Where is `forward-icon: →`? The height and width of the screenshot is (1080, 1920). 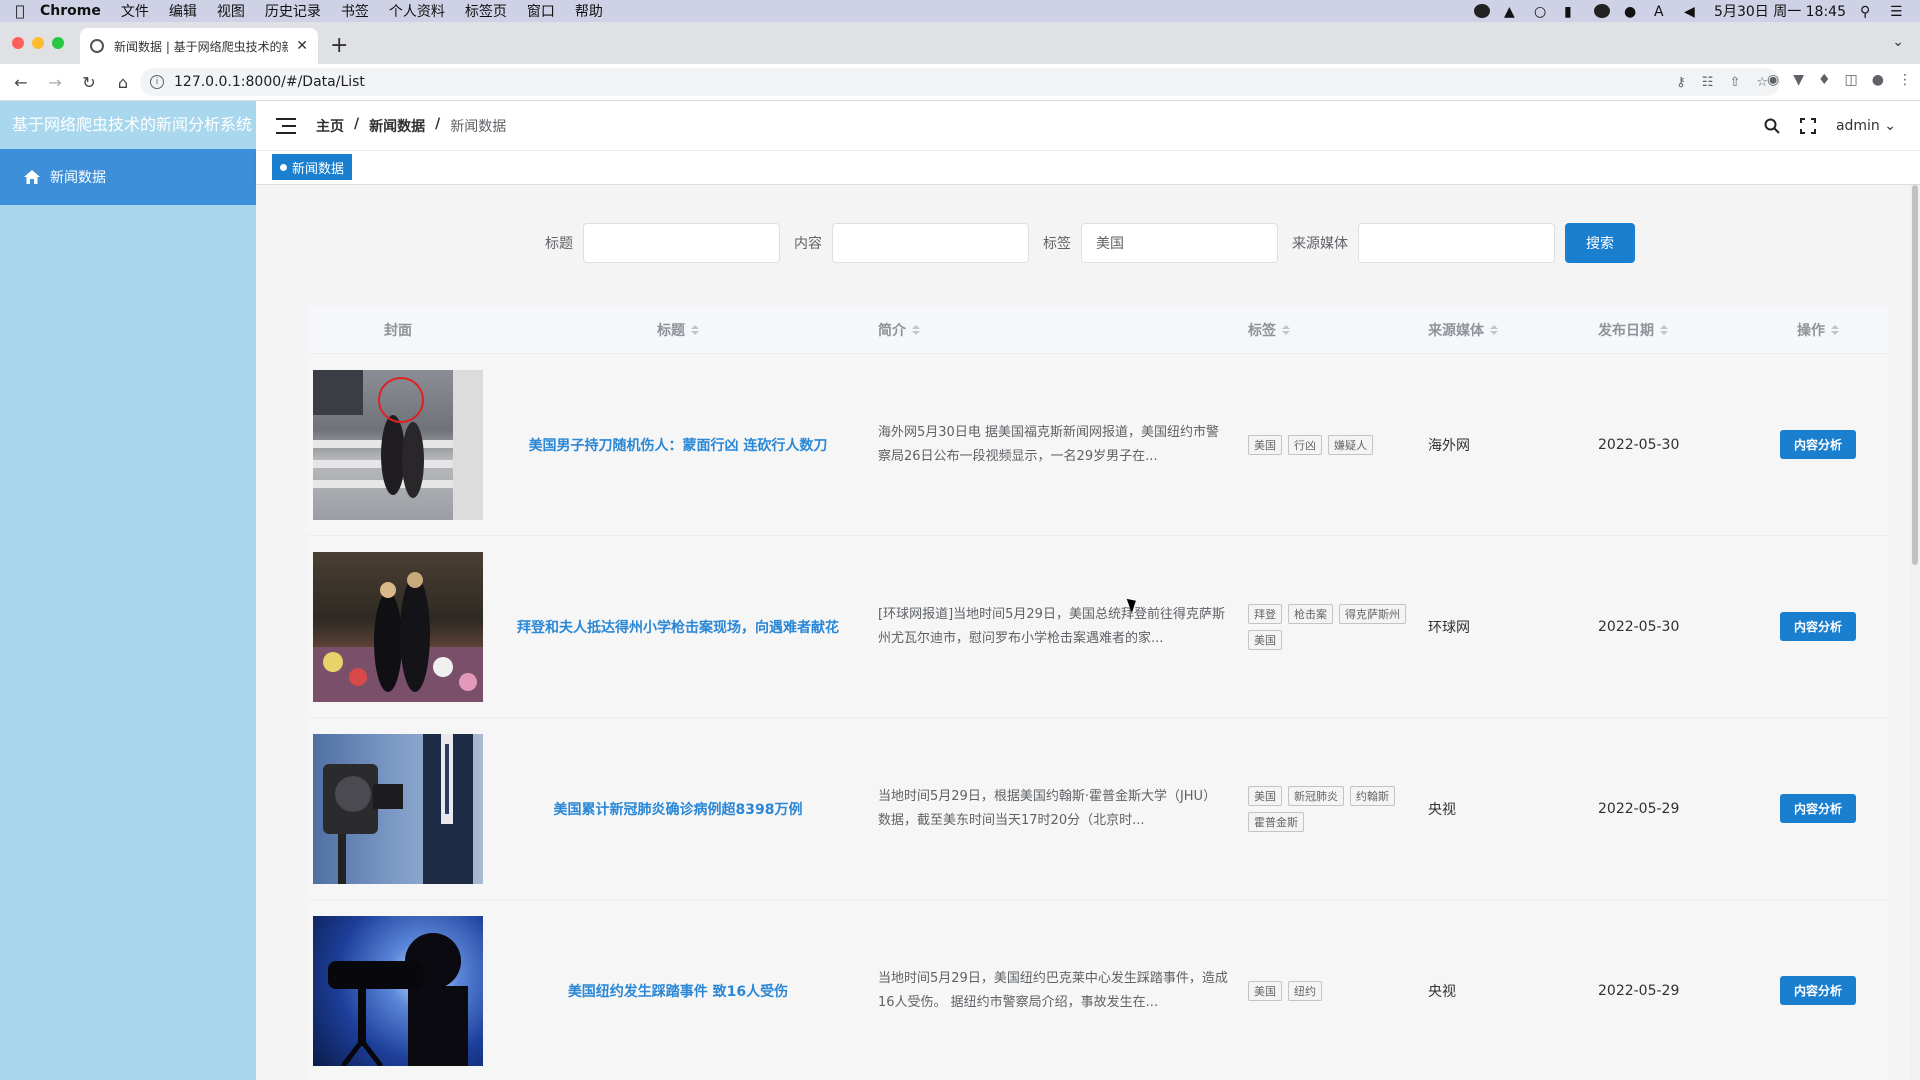
forward-icon: → is located at coordinates (55, 82).